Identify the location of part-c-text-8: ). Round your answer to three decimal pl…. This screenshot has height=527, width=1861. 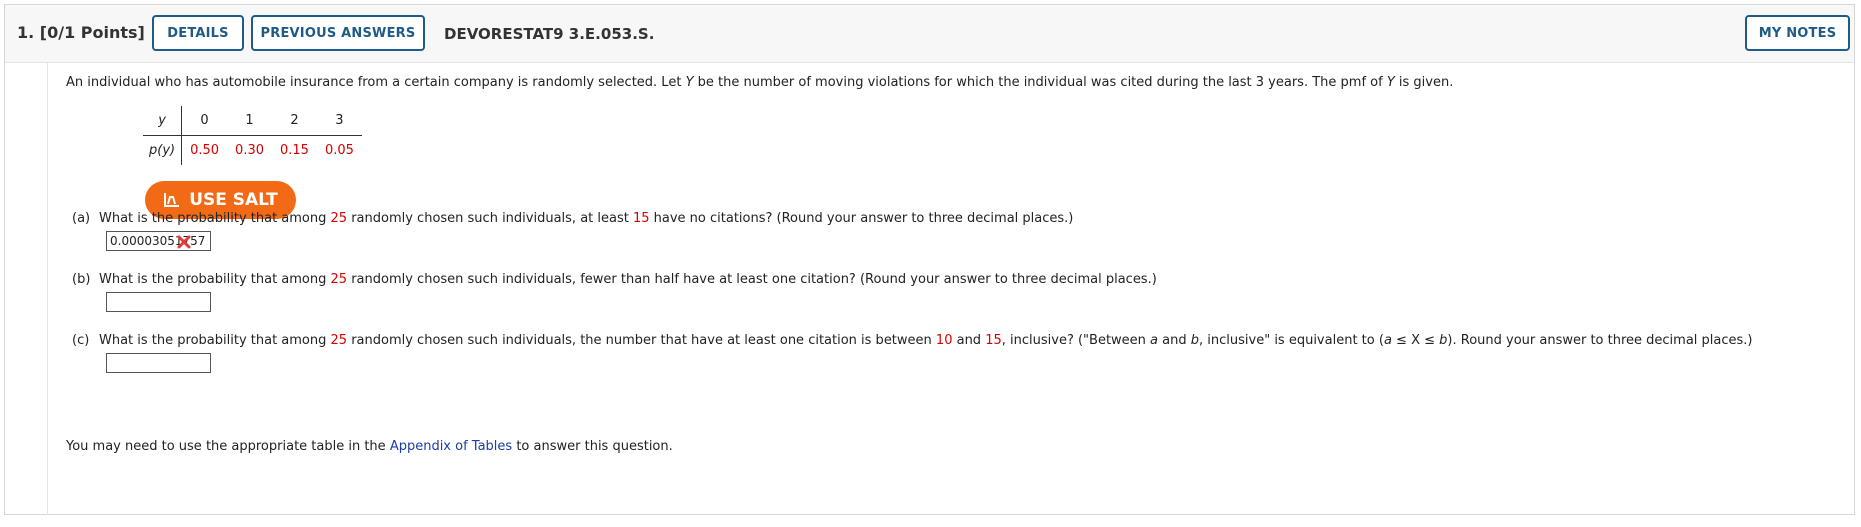
(1600, 340).